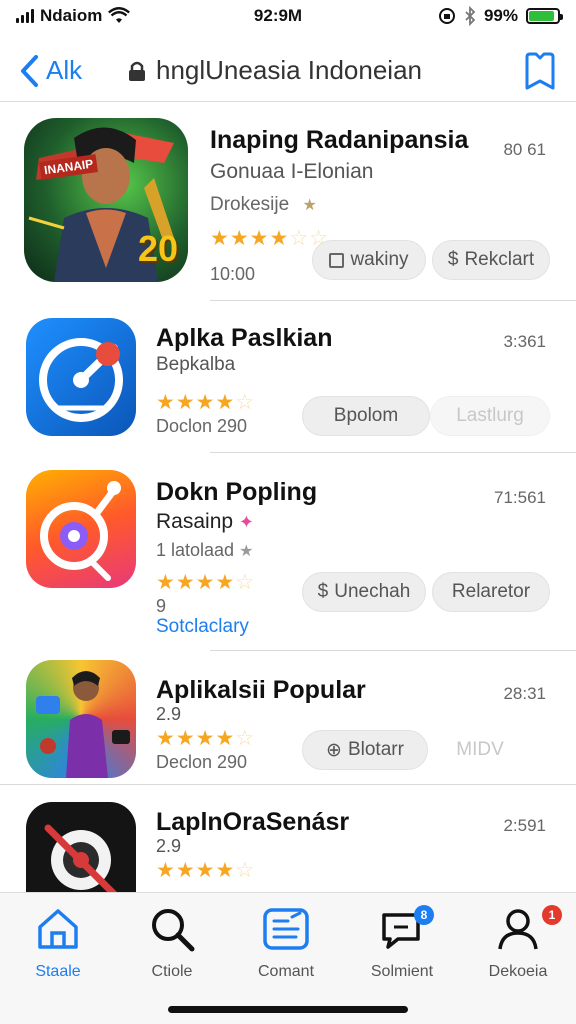  I want to click on star-empty-icon: ☆, so click(299, 238).